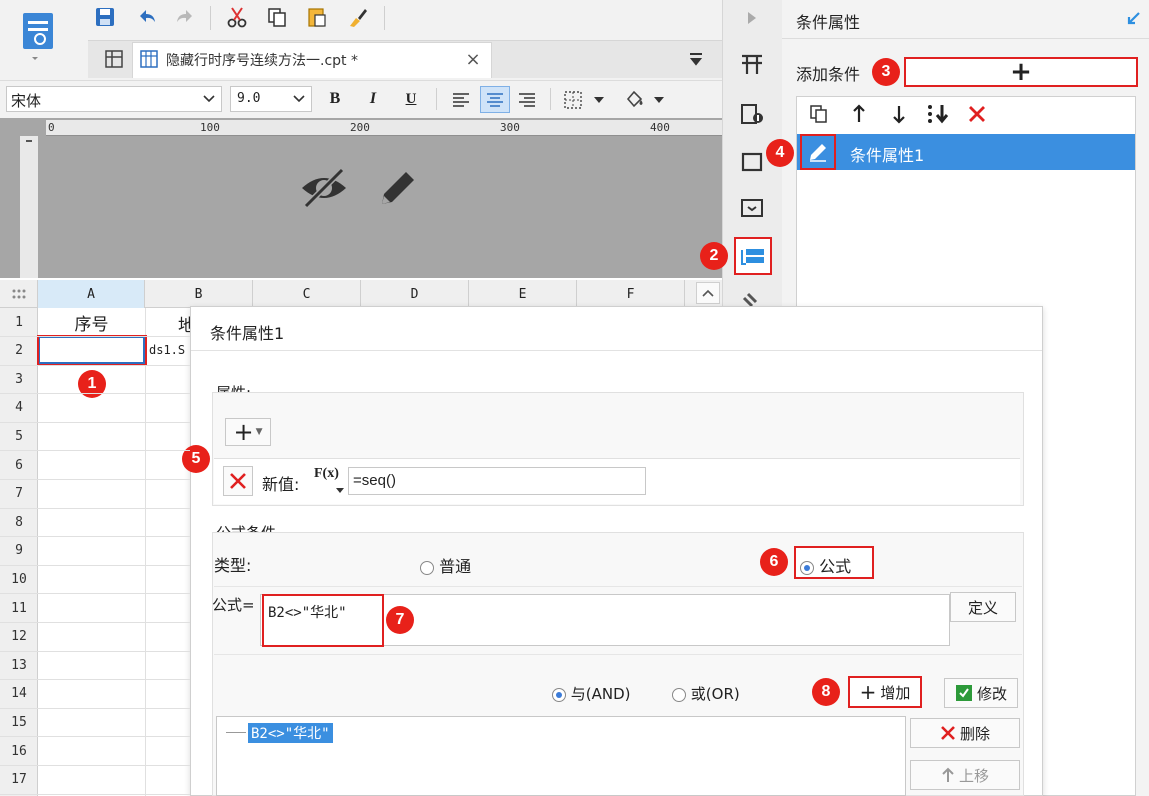  What do you see at coordinates (19, 665) in the screenshot?
I see `row-header: 13` at bounding box center [19, 665].